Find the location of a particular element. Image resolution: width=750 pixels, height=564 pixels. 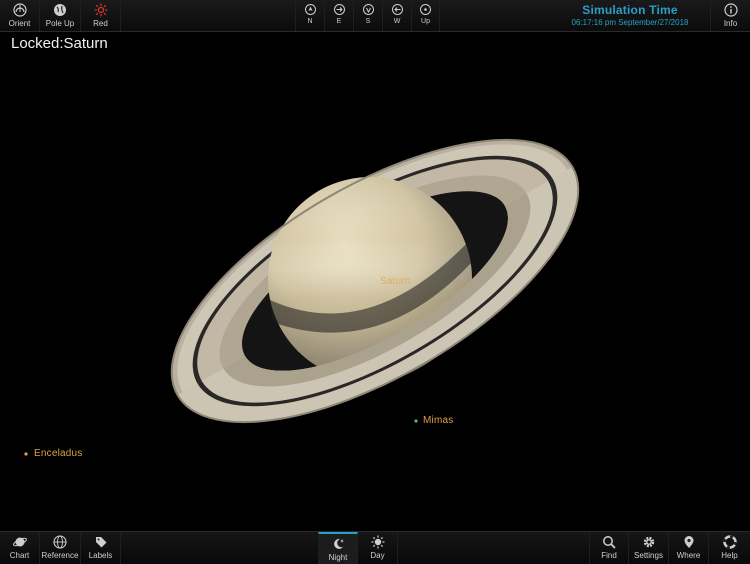

orient-button: Orient is located at coordinates (20, 15).